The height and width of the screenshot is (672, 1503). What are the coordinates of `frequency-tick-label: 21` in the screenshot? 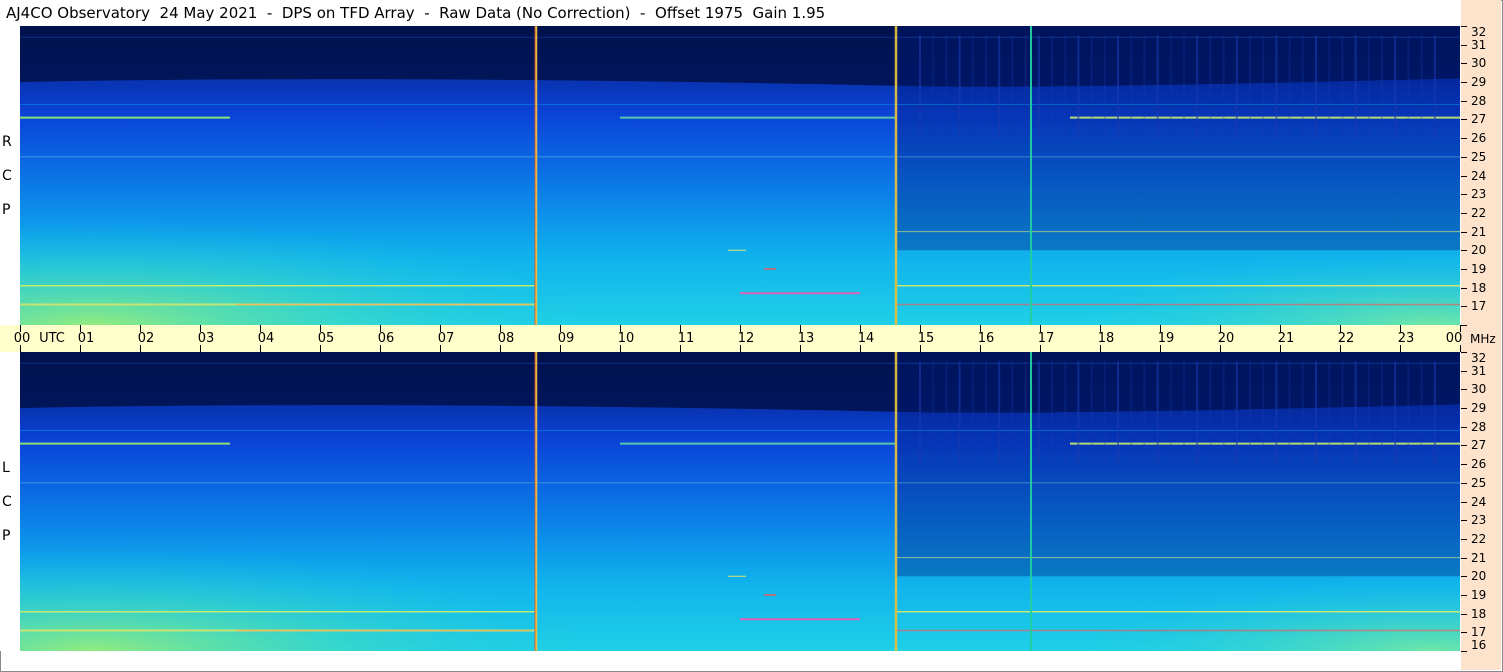 It's located at (1479, 557).